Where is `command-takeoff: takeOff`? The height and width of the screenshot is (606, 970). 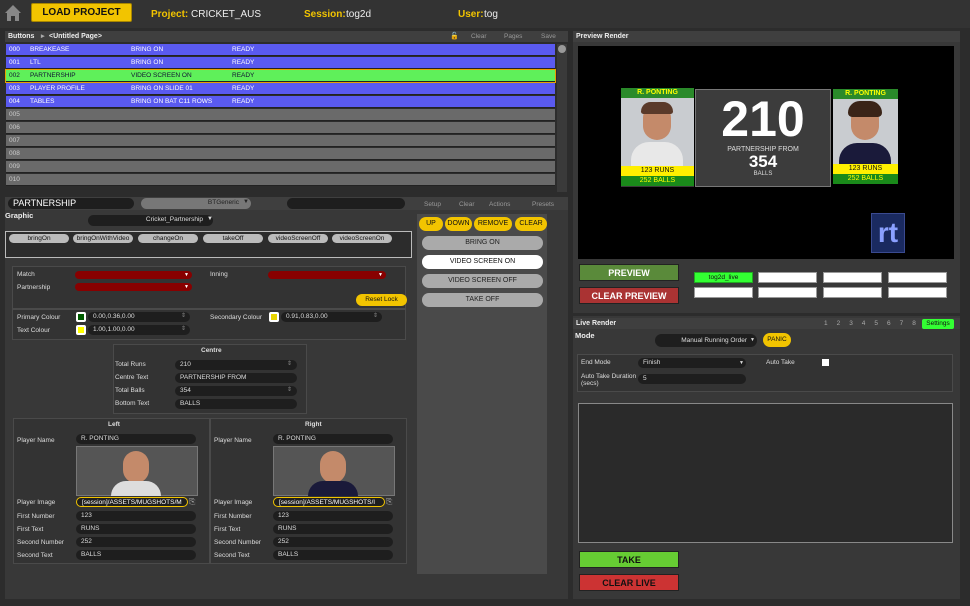 command-takeoff: takeOff is located at coordinates (233, 238).